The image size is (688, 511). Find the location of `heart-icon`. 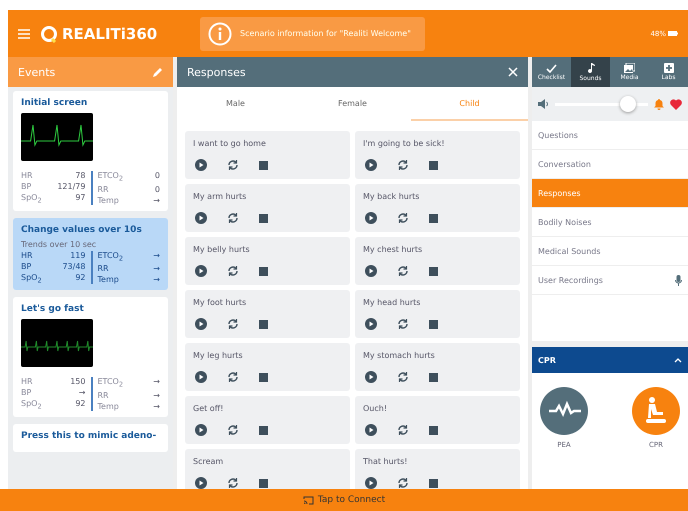

heart-icon is located at coordinates (676, 104).